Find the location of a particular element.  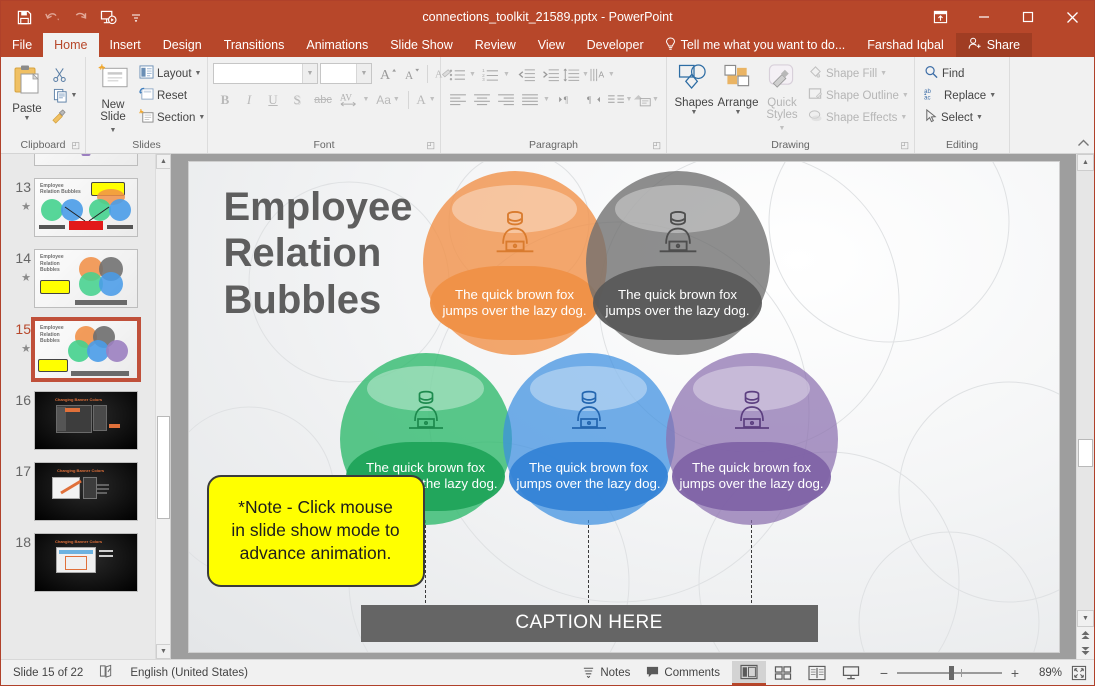

account-user: Farshad Iqbal is located at coordinates (905, 45).